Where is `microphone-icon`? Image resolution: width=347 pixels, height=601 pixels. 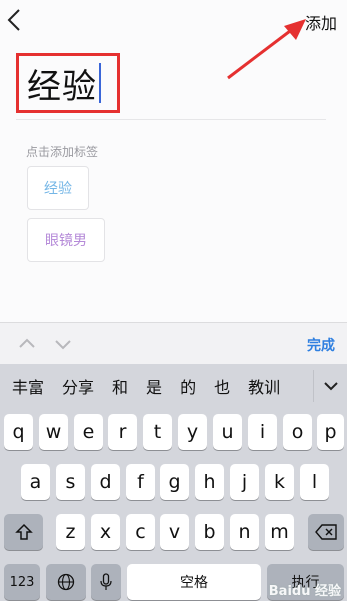 microphone-icon is located at coordinates (106, 581).